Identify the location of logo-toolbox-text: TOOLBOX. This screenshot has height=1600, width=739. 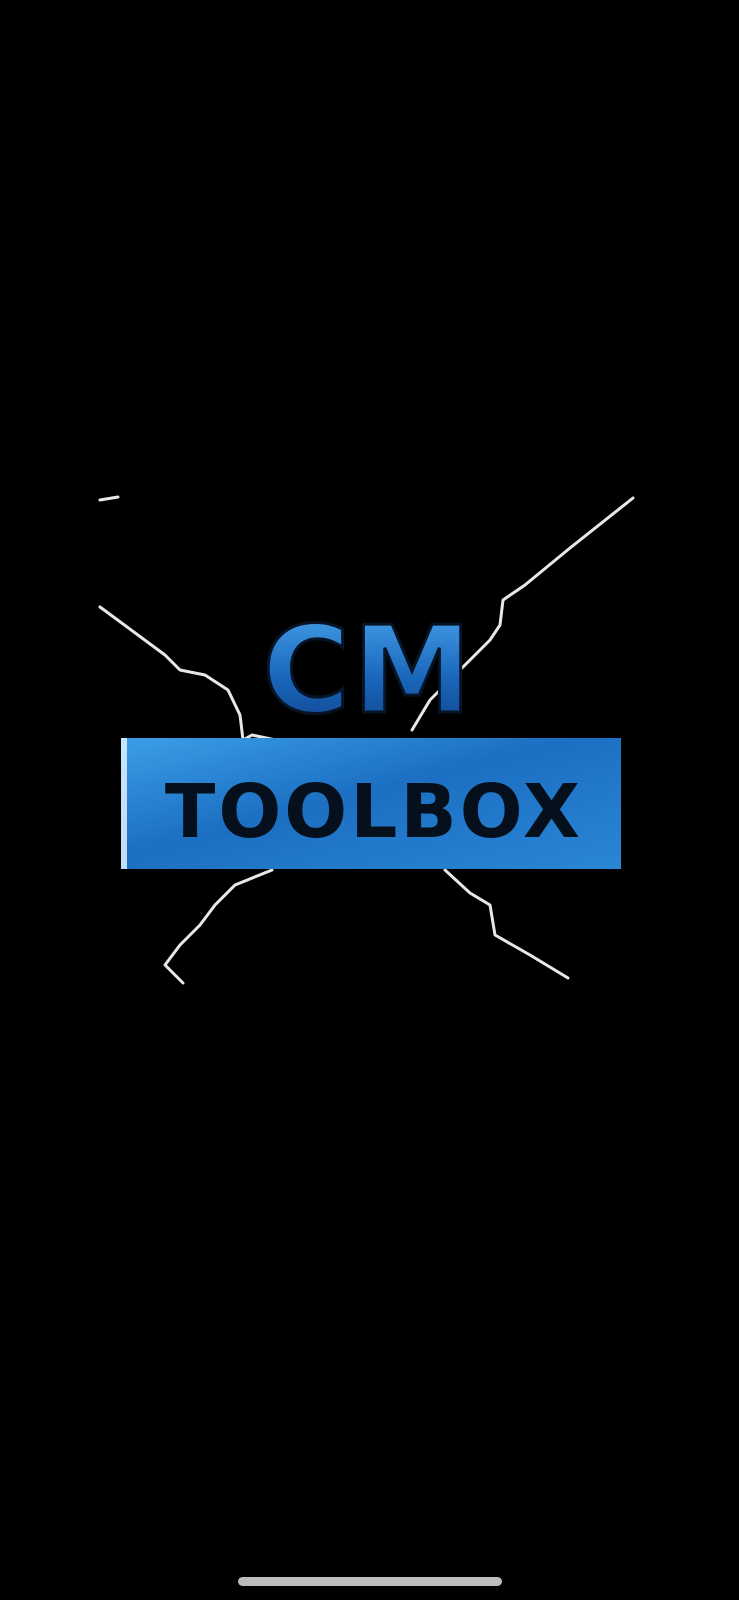
(374, 812).